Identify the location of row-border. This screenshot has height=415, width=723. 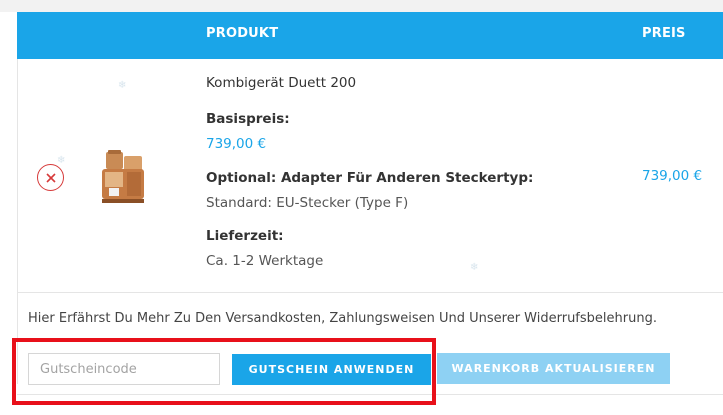
(17, 221).